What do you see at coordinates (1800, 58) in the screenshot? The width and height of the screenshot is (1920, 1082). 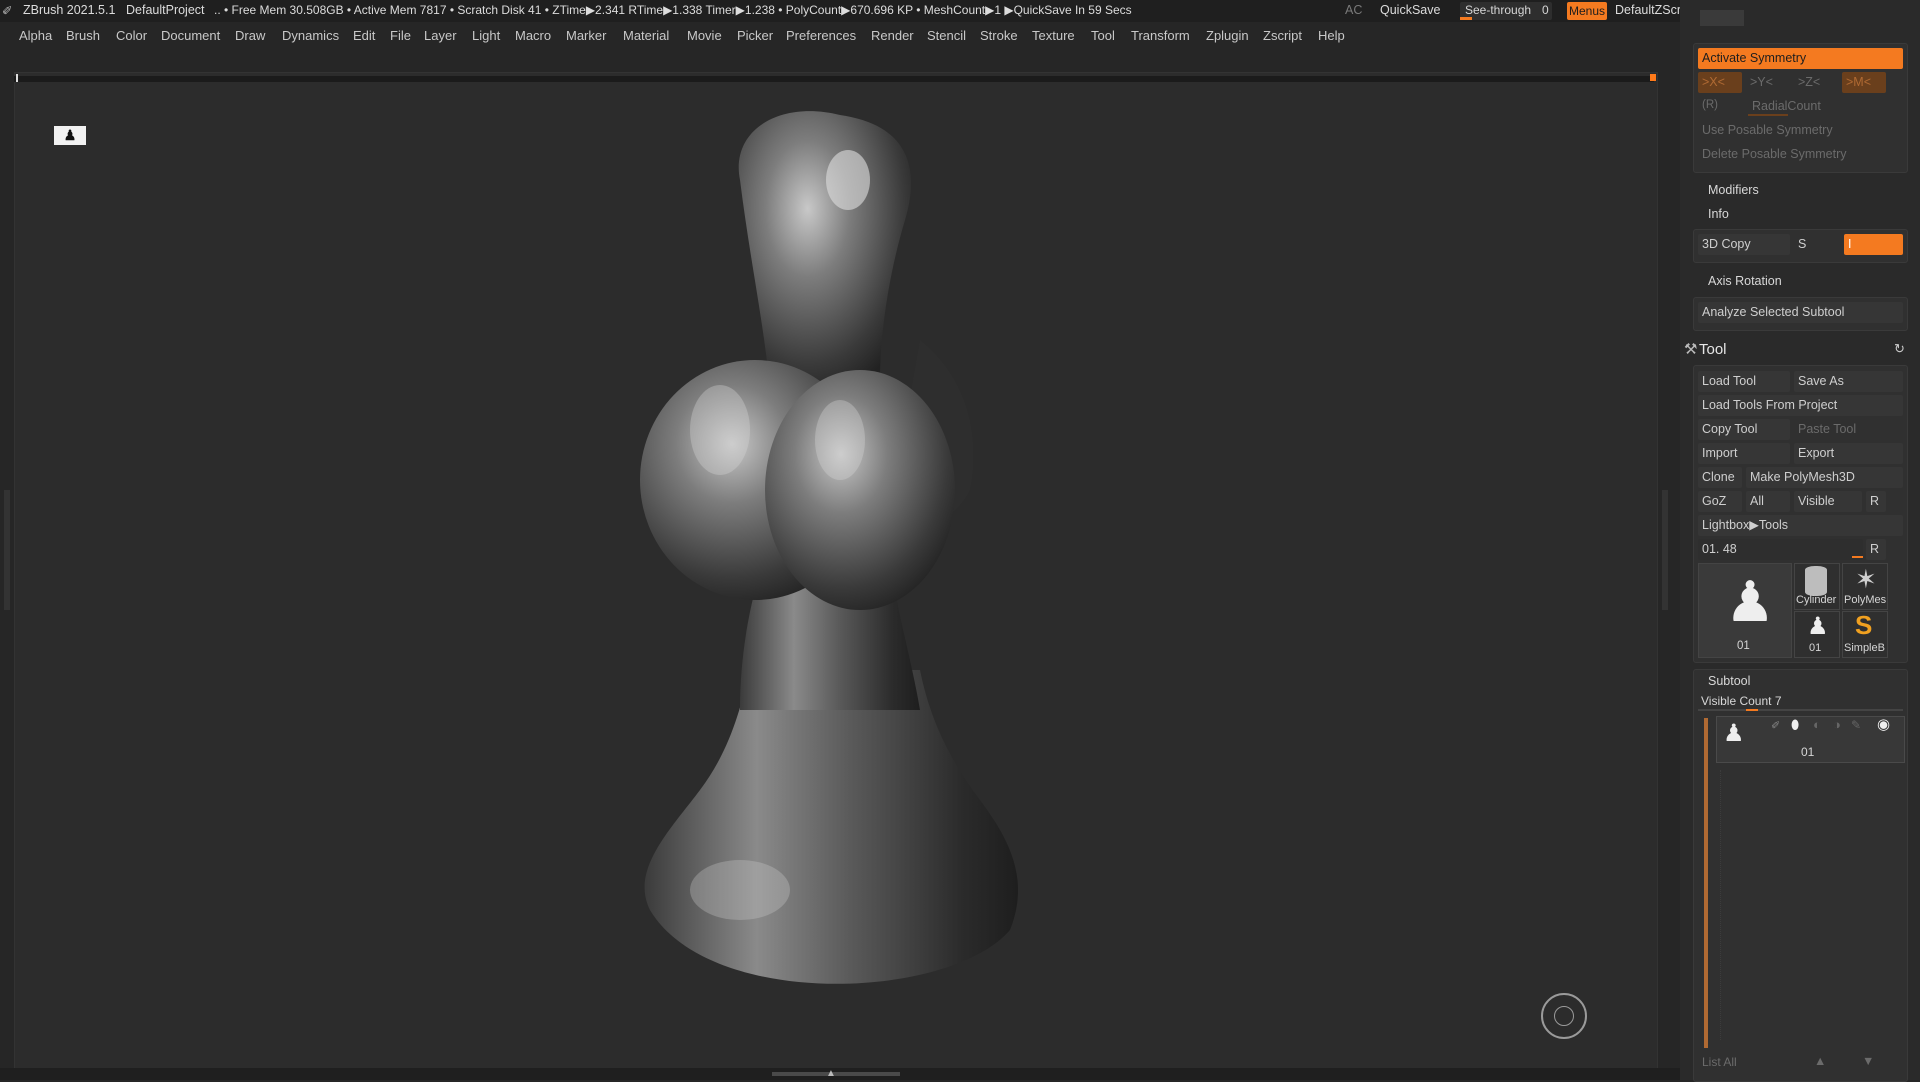 I see `activate-symmetry-button: Activate Symmetry` at bounding box center [1800, 58].